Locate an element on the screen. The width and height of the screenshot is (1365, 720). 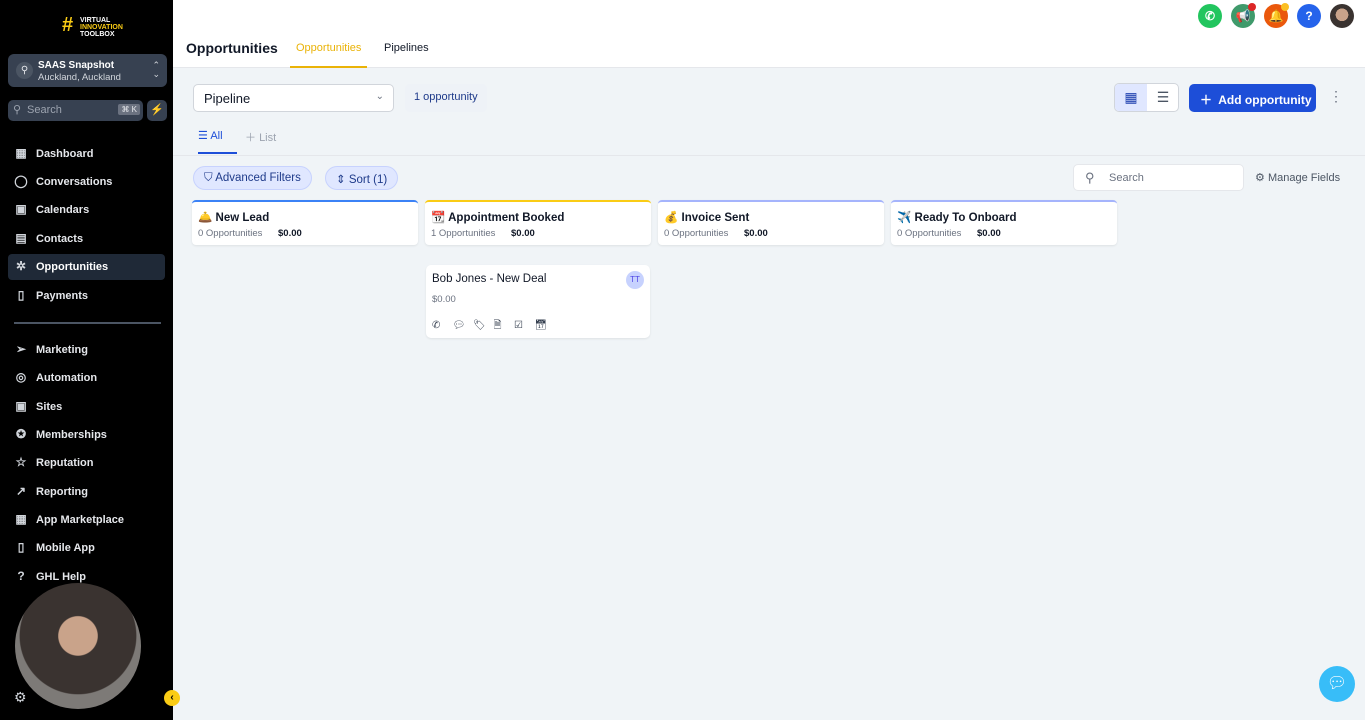
sidebar-item-reporting: ↗ Reporting is located at coordinates (86, 492).